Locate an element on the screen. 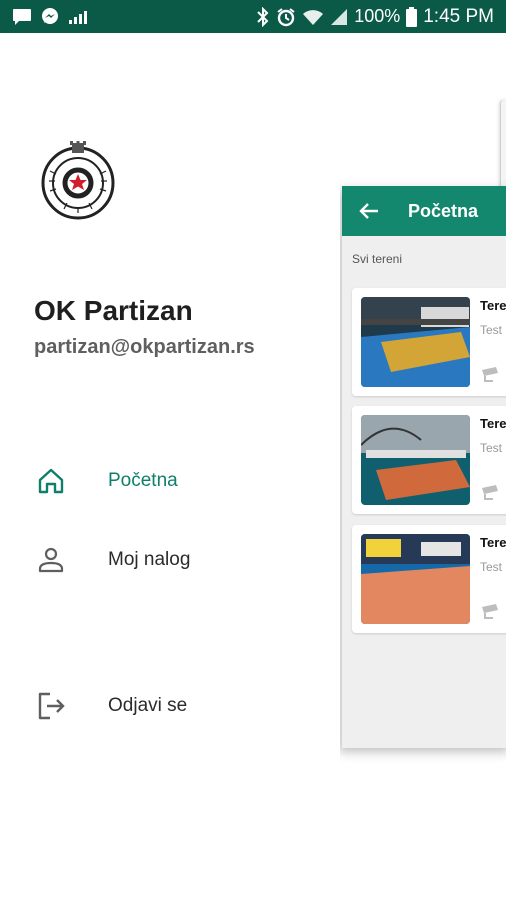 The image size is (506, 900). alarm-icon is located at coordinates (286, 16).